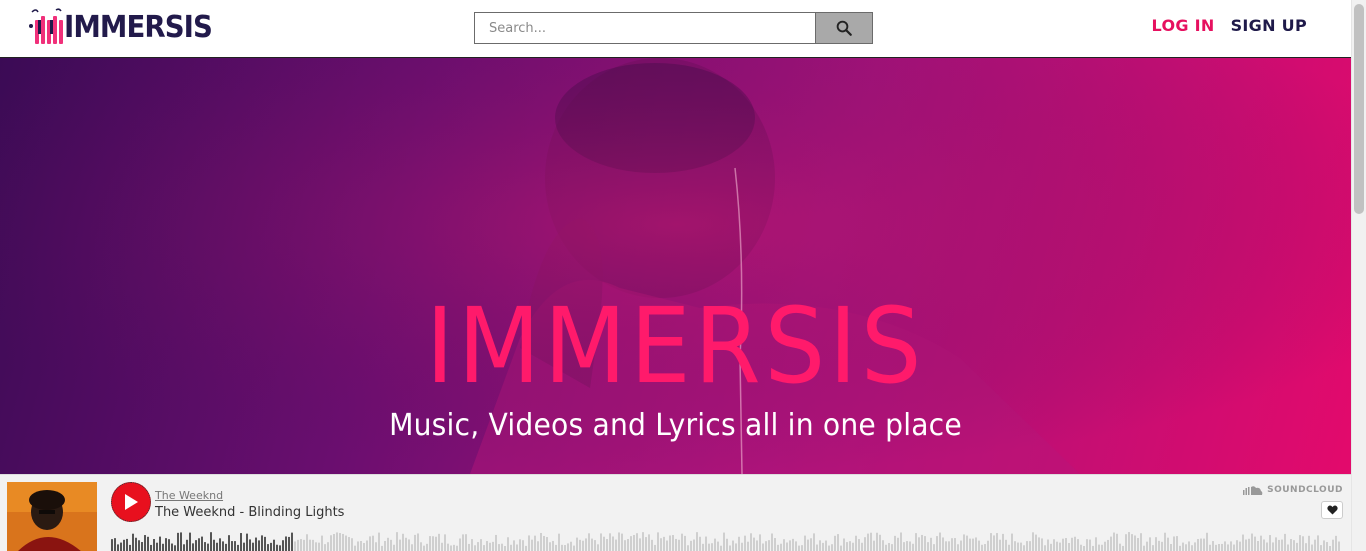 The height and width of the screenshot is (551, 1366). Describe the element at coordinates (249, 512) in the screenshot. I see `track-title: The Weeknd - Blinding Lights` at that location.